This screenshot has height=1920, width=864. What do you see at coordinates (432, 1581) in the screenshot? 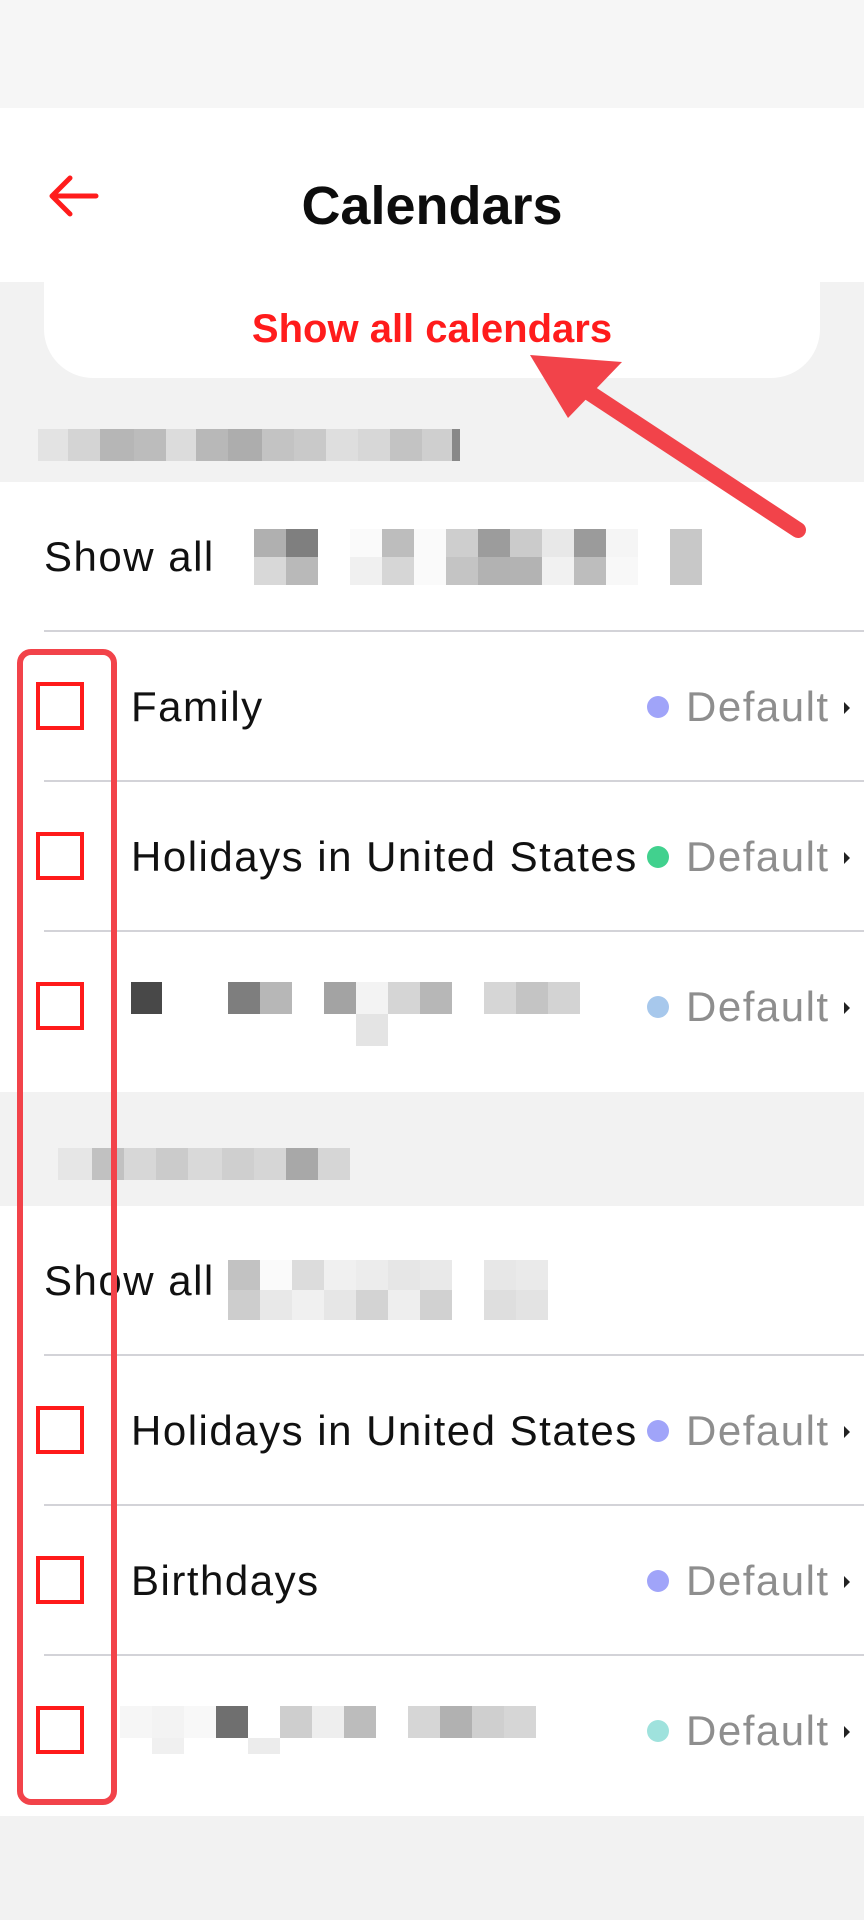
I see `calendar-row-birthdays: Birthdays Default` at bounding box center [432, 1581].